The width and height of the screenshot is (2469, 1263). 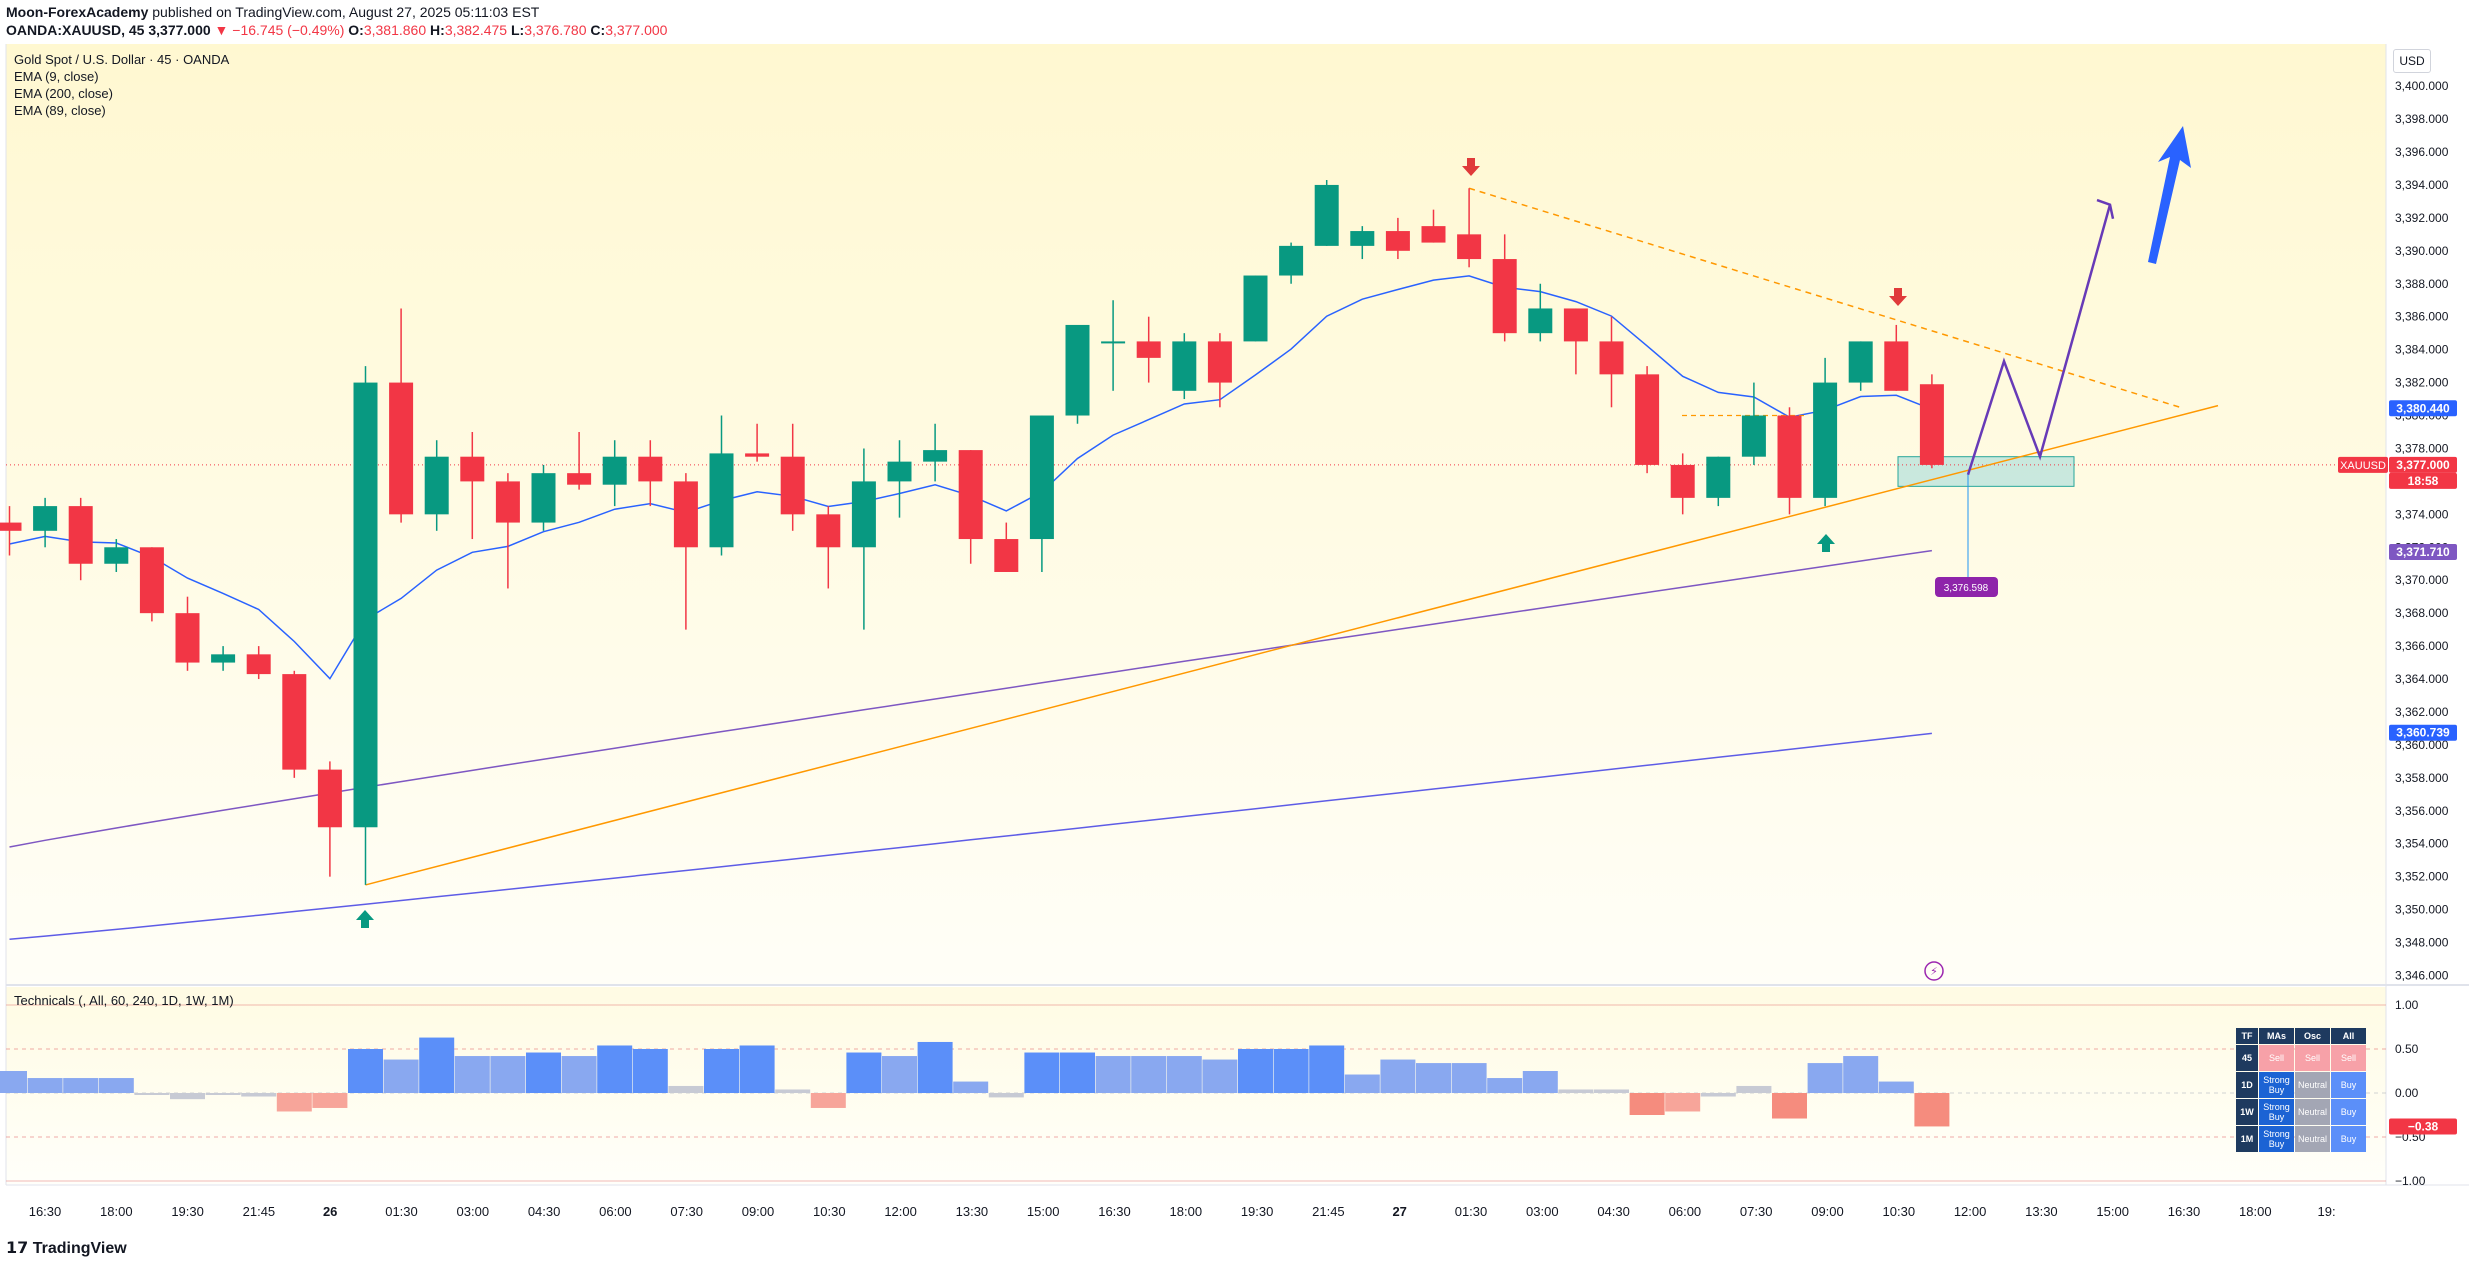 What do you see at coordinates (2348, 1058) in the screenshot?
I see `table-cell-all: Sell` at bounding box center [2348, 1058].